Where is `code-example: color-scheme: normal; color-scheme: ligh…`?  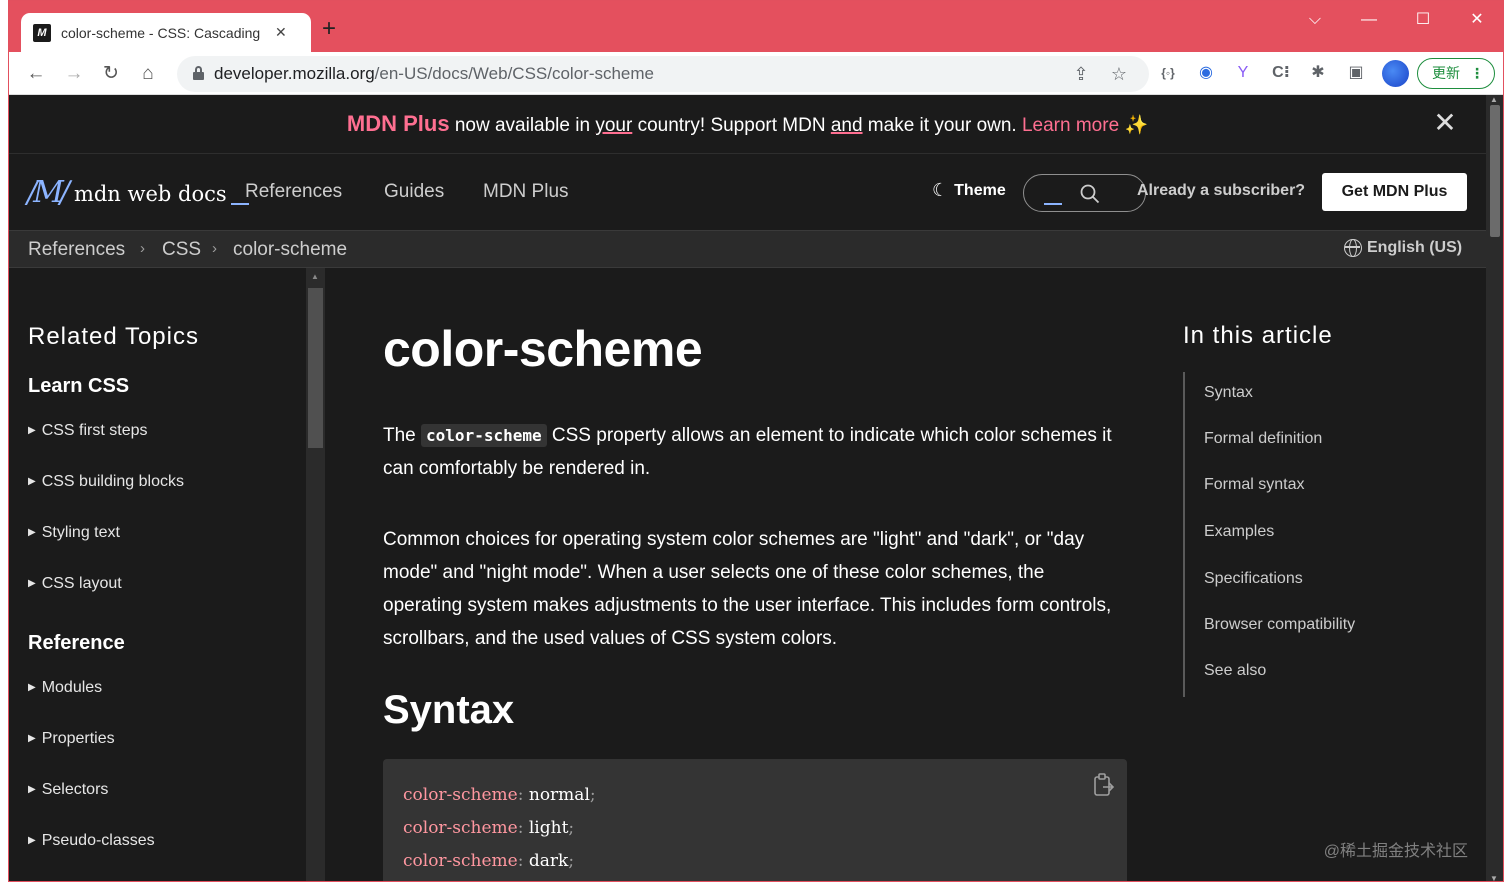 code-example: color-scheme: normal; color-scheme: ligh… is located at coordinates (755, 820).